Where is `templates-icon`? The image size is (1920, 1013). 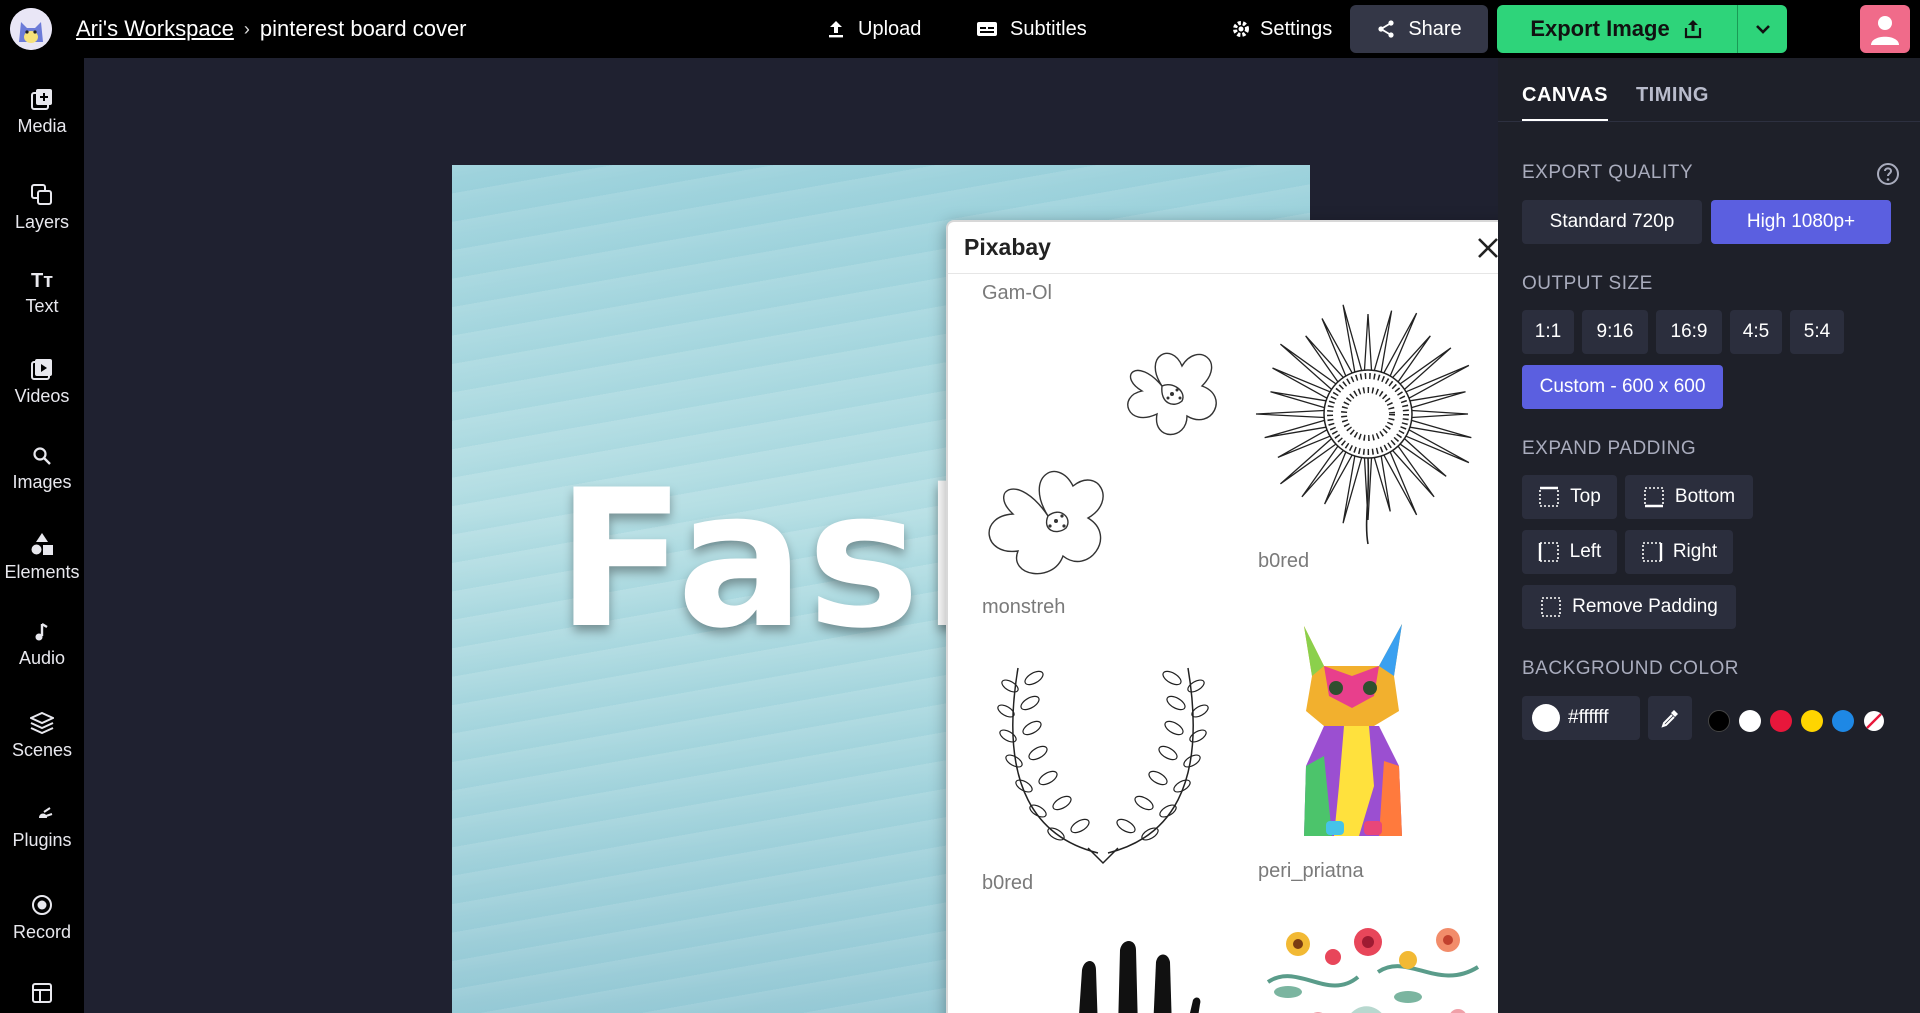
templates-icon is located at coordinates (42, 993).